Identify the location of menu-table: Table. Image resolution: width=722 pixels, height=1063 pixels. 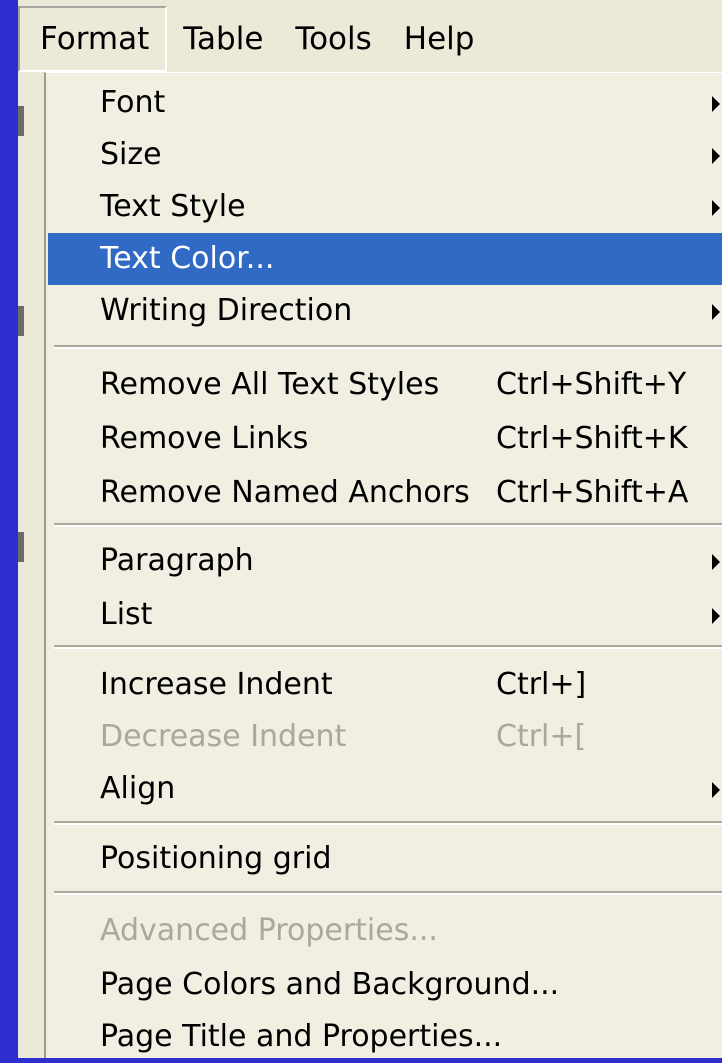
(223, 39).